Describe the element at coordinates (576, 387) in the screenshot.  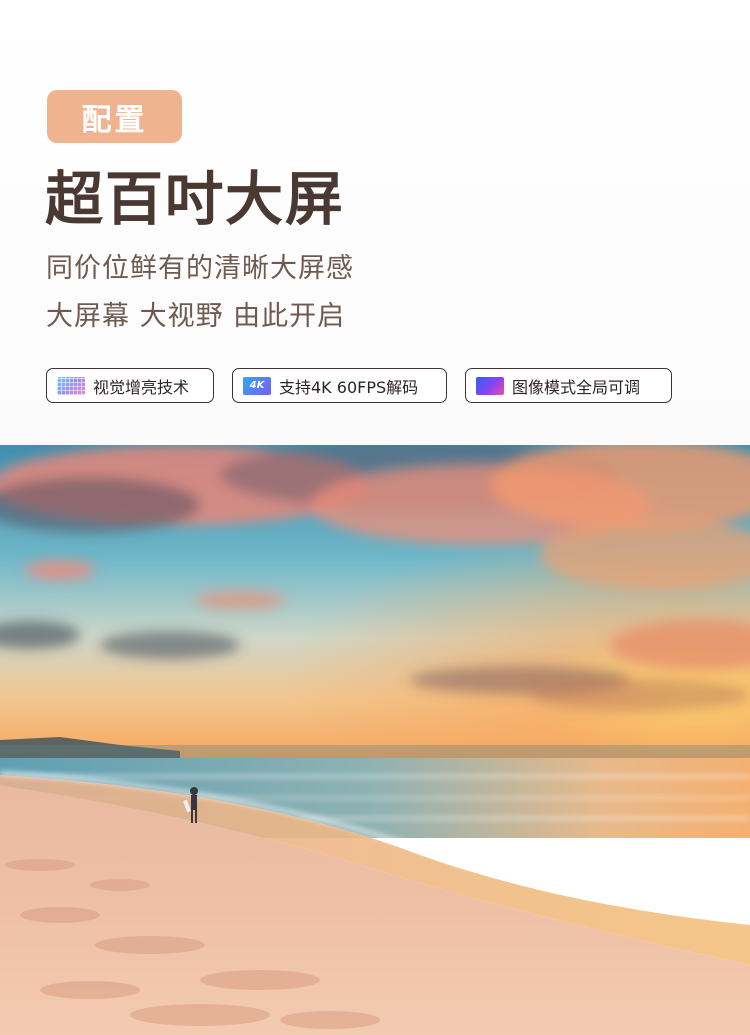
I see `feature-label: 图像模式全局可调` at that location.